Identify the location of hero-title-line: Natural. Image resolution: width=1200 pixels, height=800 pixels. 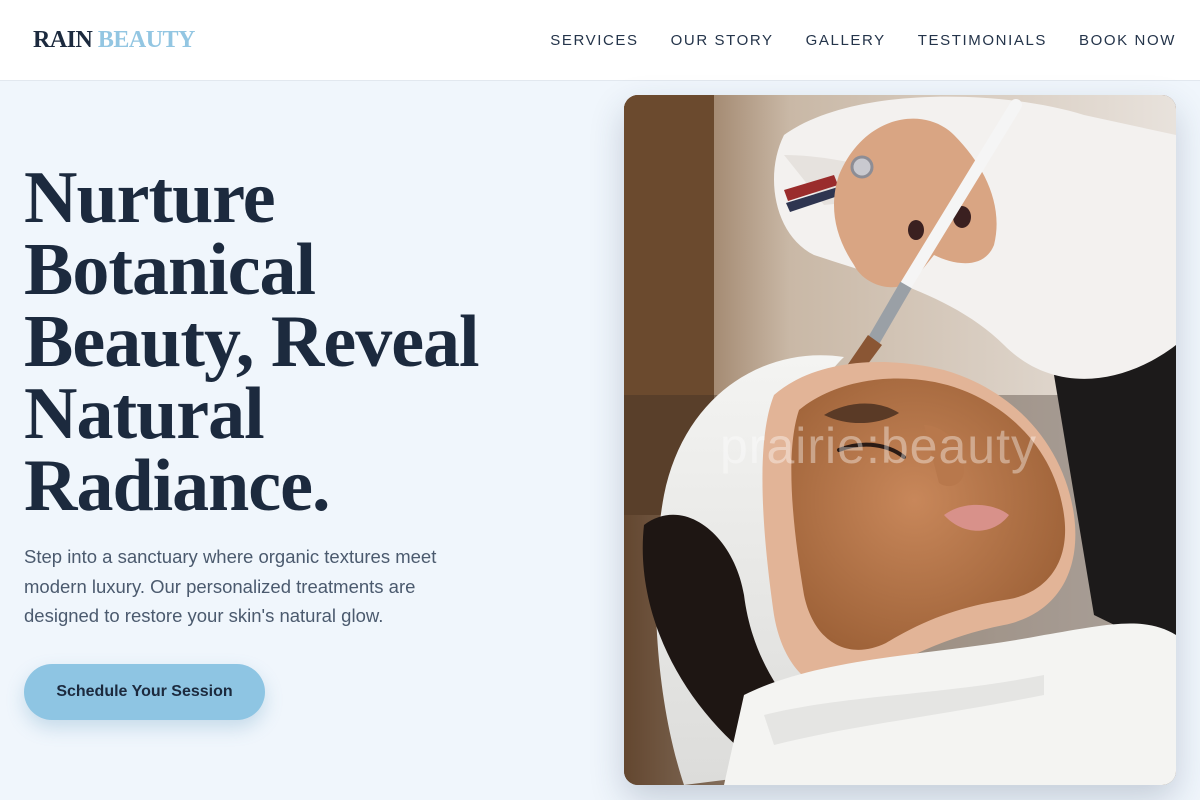
(144, 414).